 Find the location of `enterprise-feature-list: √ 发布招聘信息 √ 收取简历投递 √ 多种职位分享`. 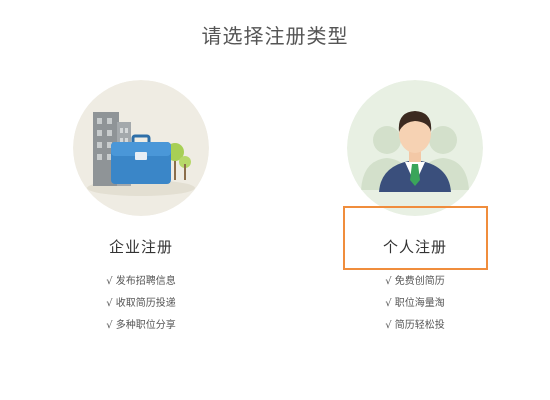

enterprise-feature-list: √ 发布招聘信息 √ 收取简历投递 √ 多种职位分享 is located at coordinates (141, 304).